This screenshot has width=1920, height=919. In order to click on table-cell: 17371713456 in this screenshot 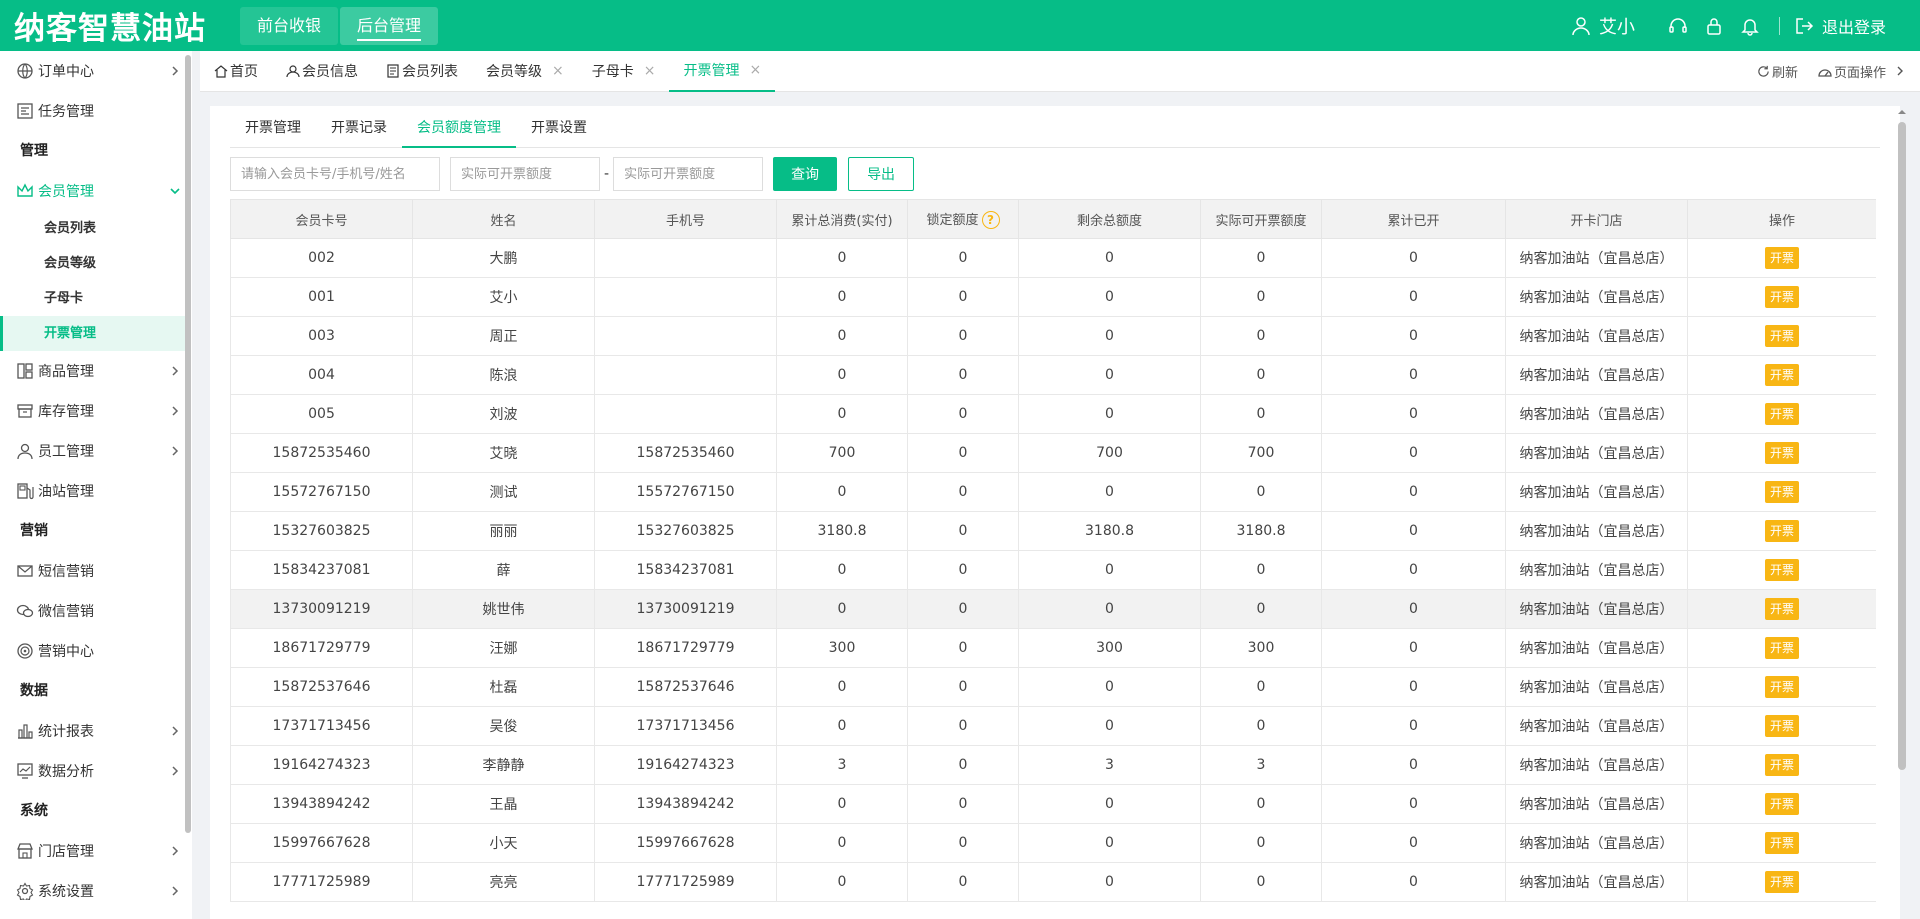, I will do `click(321, 726)`.